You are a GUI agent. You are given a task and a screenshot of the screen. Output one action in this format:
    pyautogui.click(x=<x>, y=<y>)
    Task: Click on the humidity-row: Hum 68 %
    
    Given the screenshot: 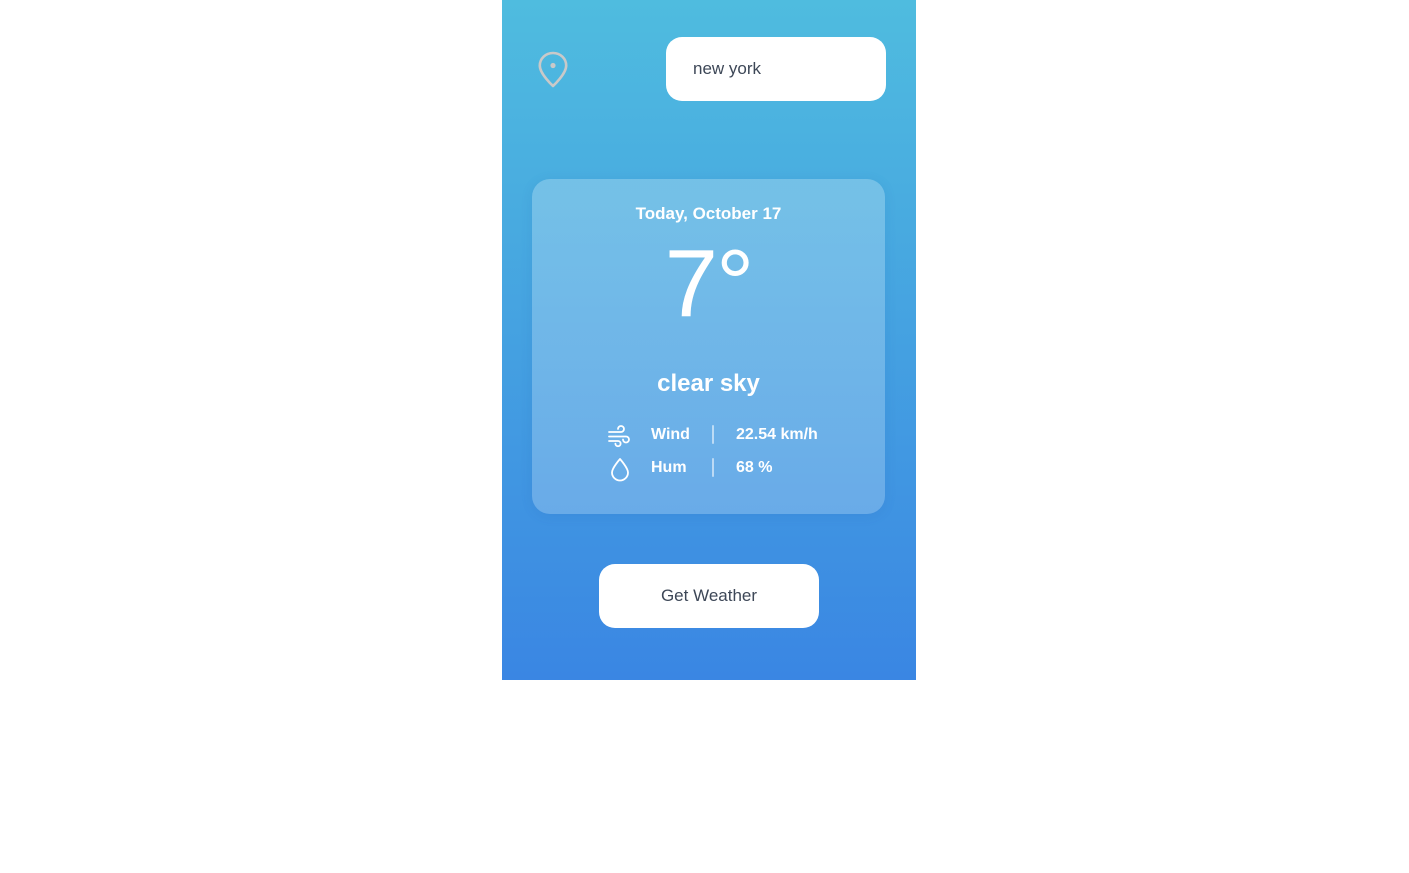 What is the action you would take?
    pyautogui.click(x=721, y=469)
    